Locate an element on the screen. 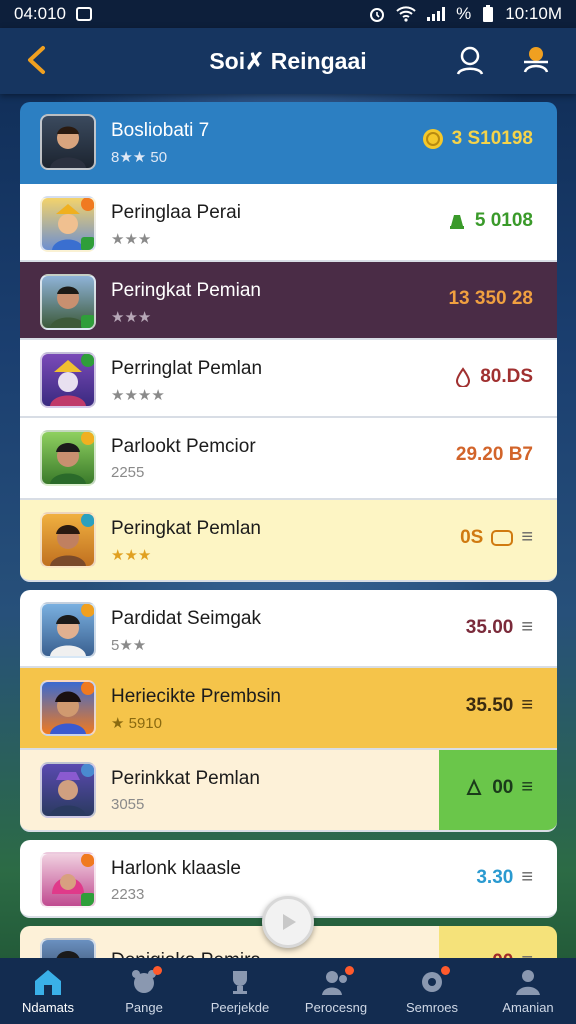 The width and height of the screenshot is (576, 1024). back-button is located at coordinates (36, 60).